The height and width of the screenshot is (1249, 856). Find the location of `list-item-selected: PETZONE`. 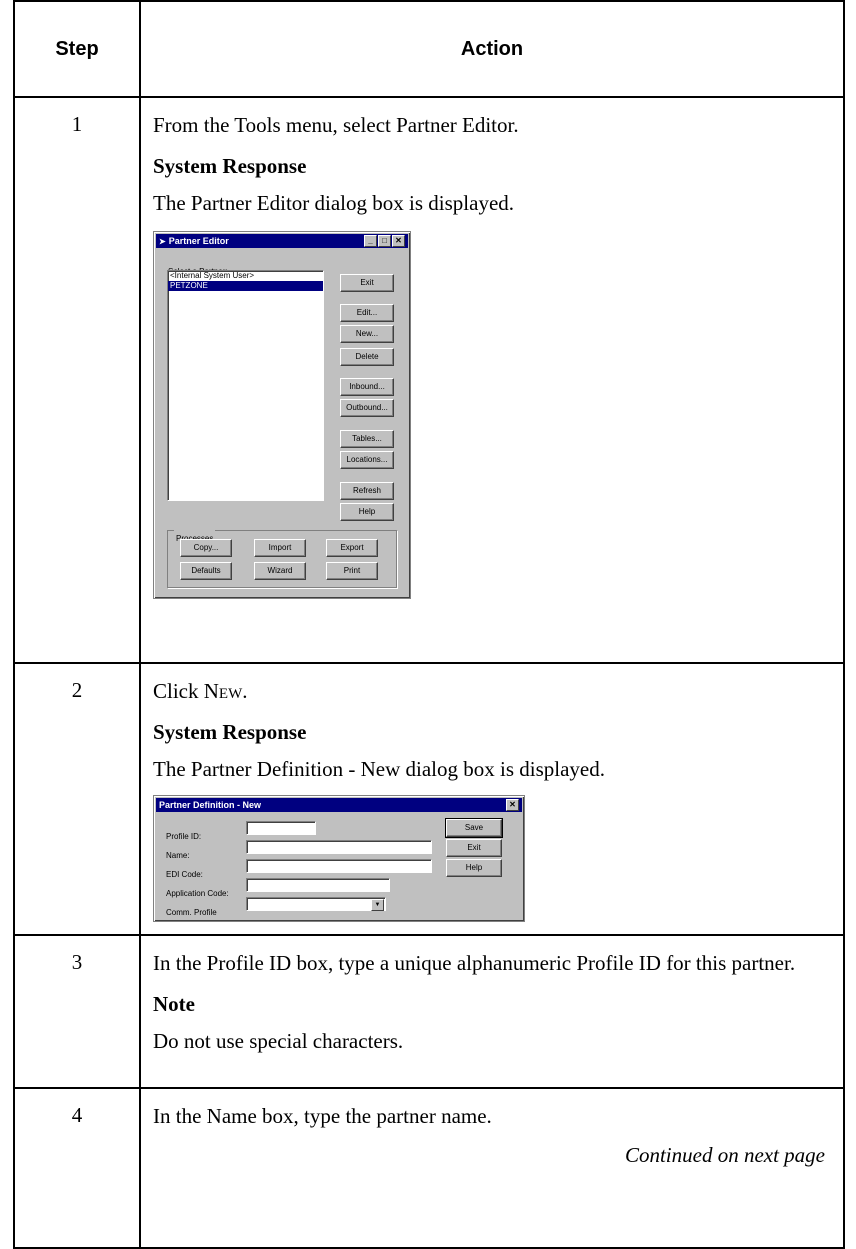

list-item-selected: PETZONE is located at coordinates (245, 286).